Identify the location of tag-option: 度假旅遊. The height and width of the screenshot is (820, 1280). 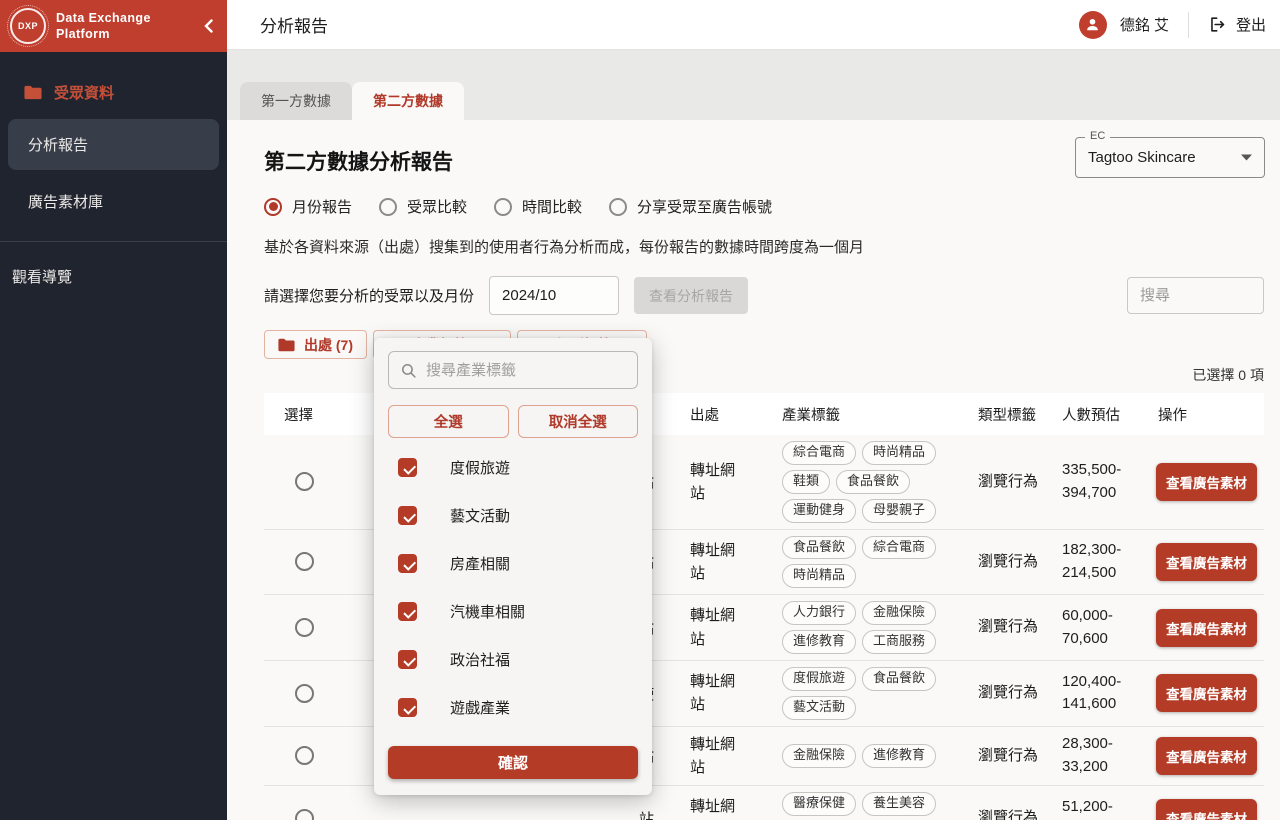
(518, 467).